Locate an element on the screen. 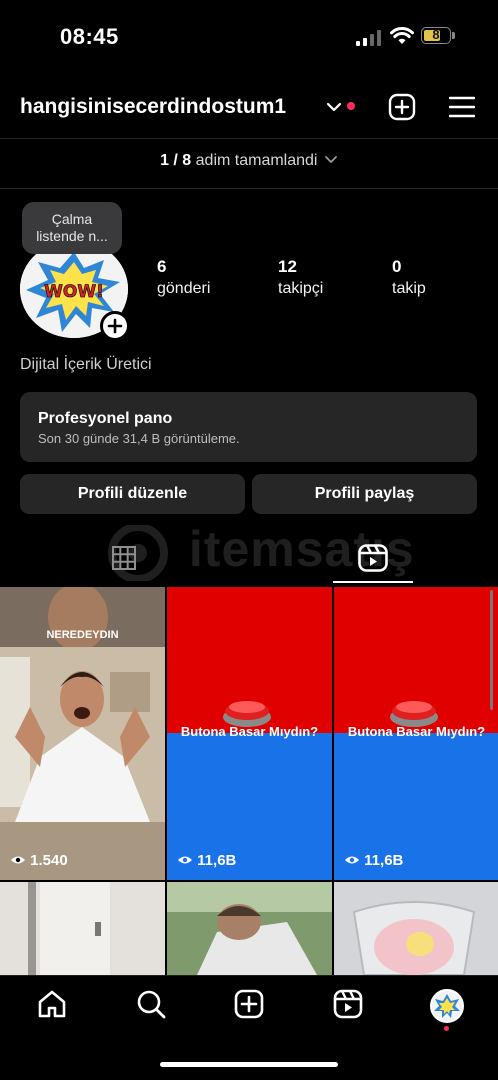 The image size is (498, 1080). avatar-wow-text: WOW! is located at coordinates (74, 292).